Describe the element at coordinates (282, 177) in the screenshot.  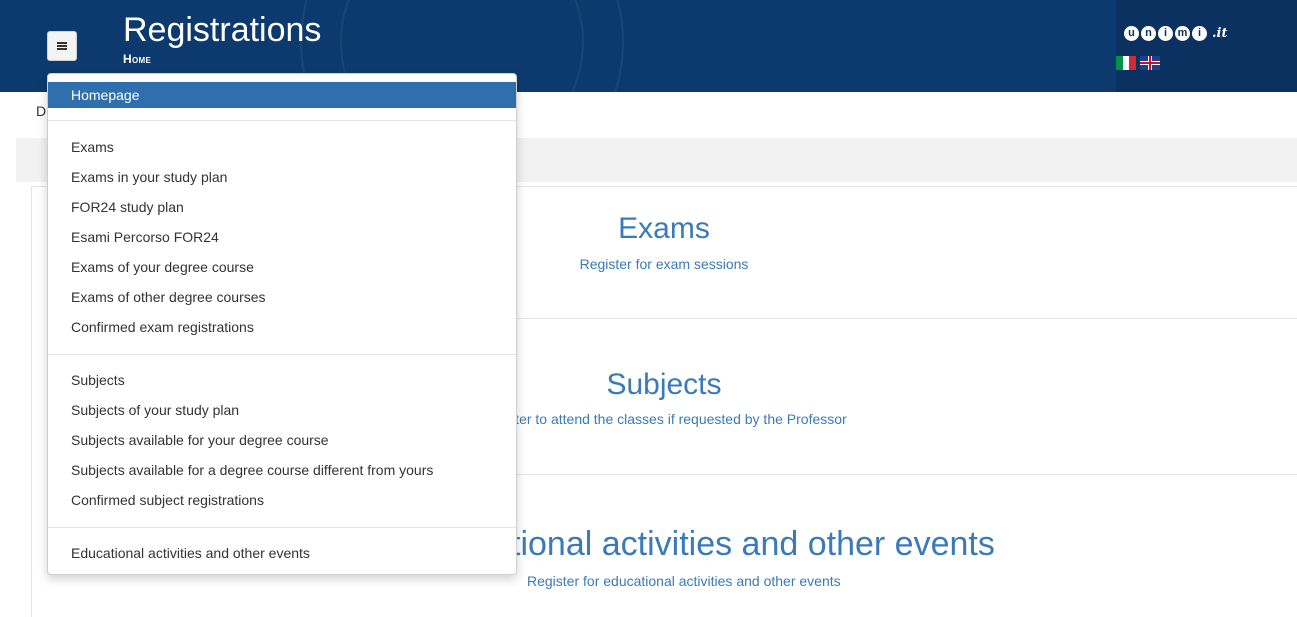
I see `menu-item-exams-in-study-plan: Exams in your study plan` at that location.